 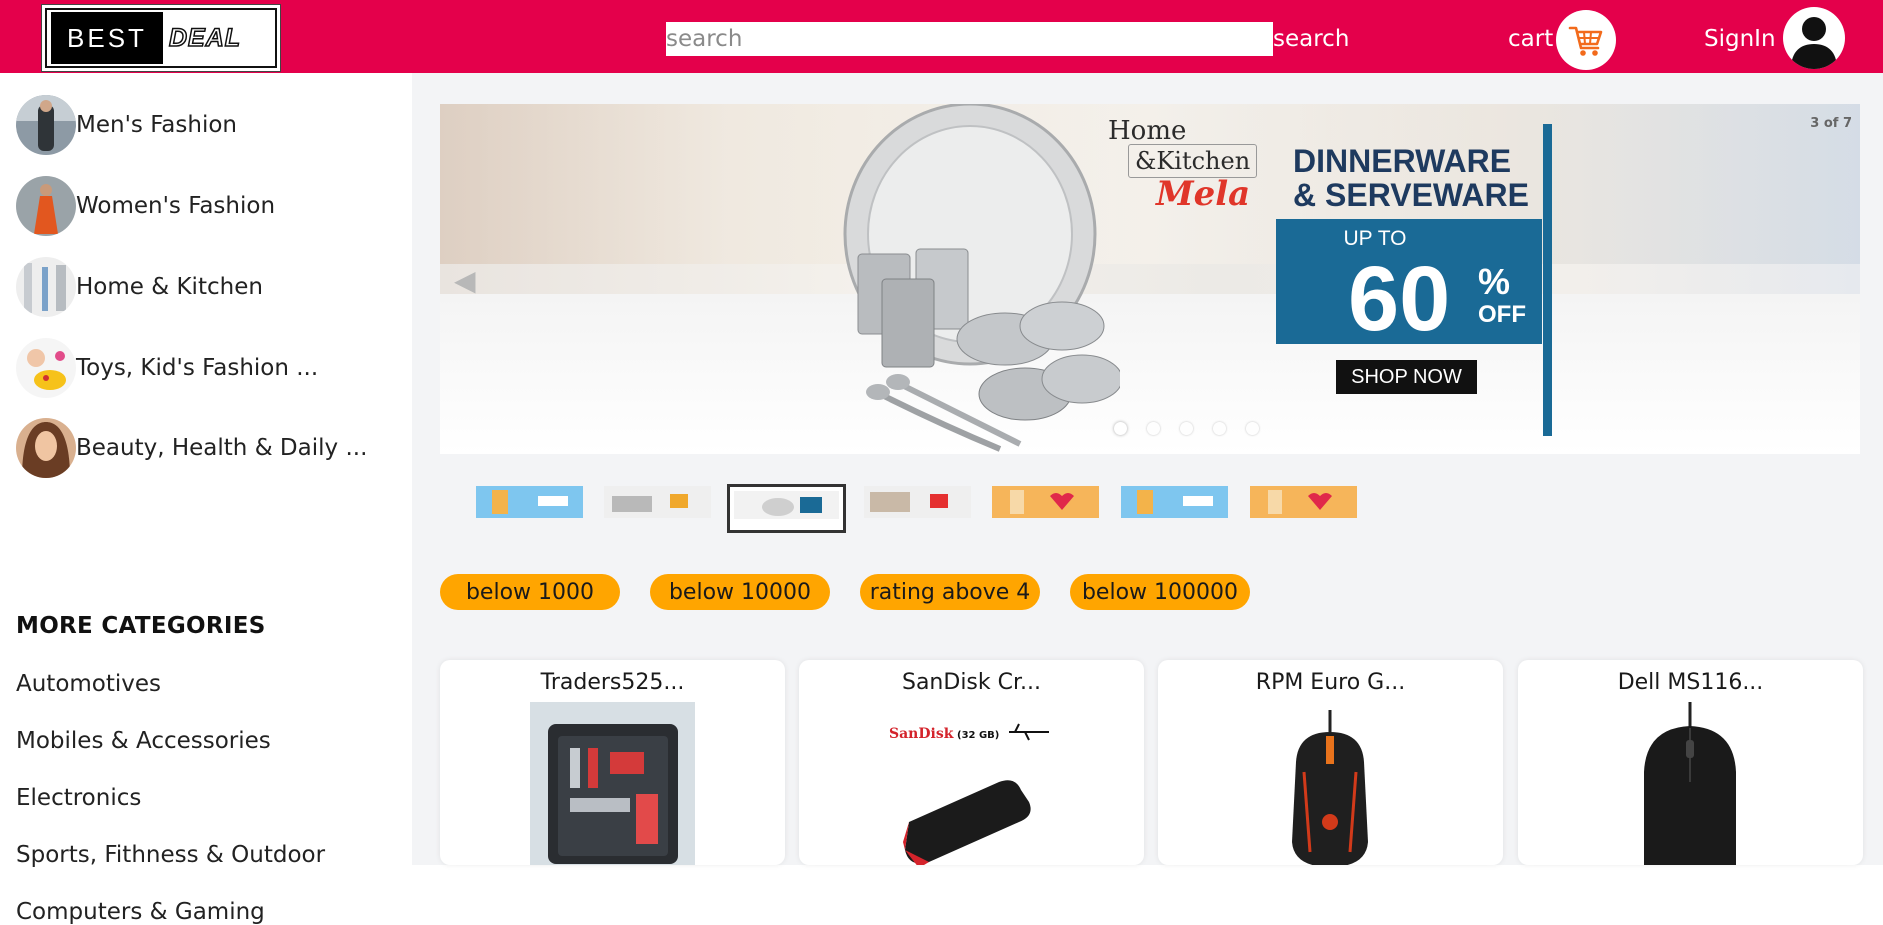 What do you see at coordinates (921, 734) in the screenshot?
I see `usb-brand-text: SanDisk` at bounding box center [921, 734].